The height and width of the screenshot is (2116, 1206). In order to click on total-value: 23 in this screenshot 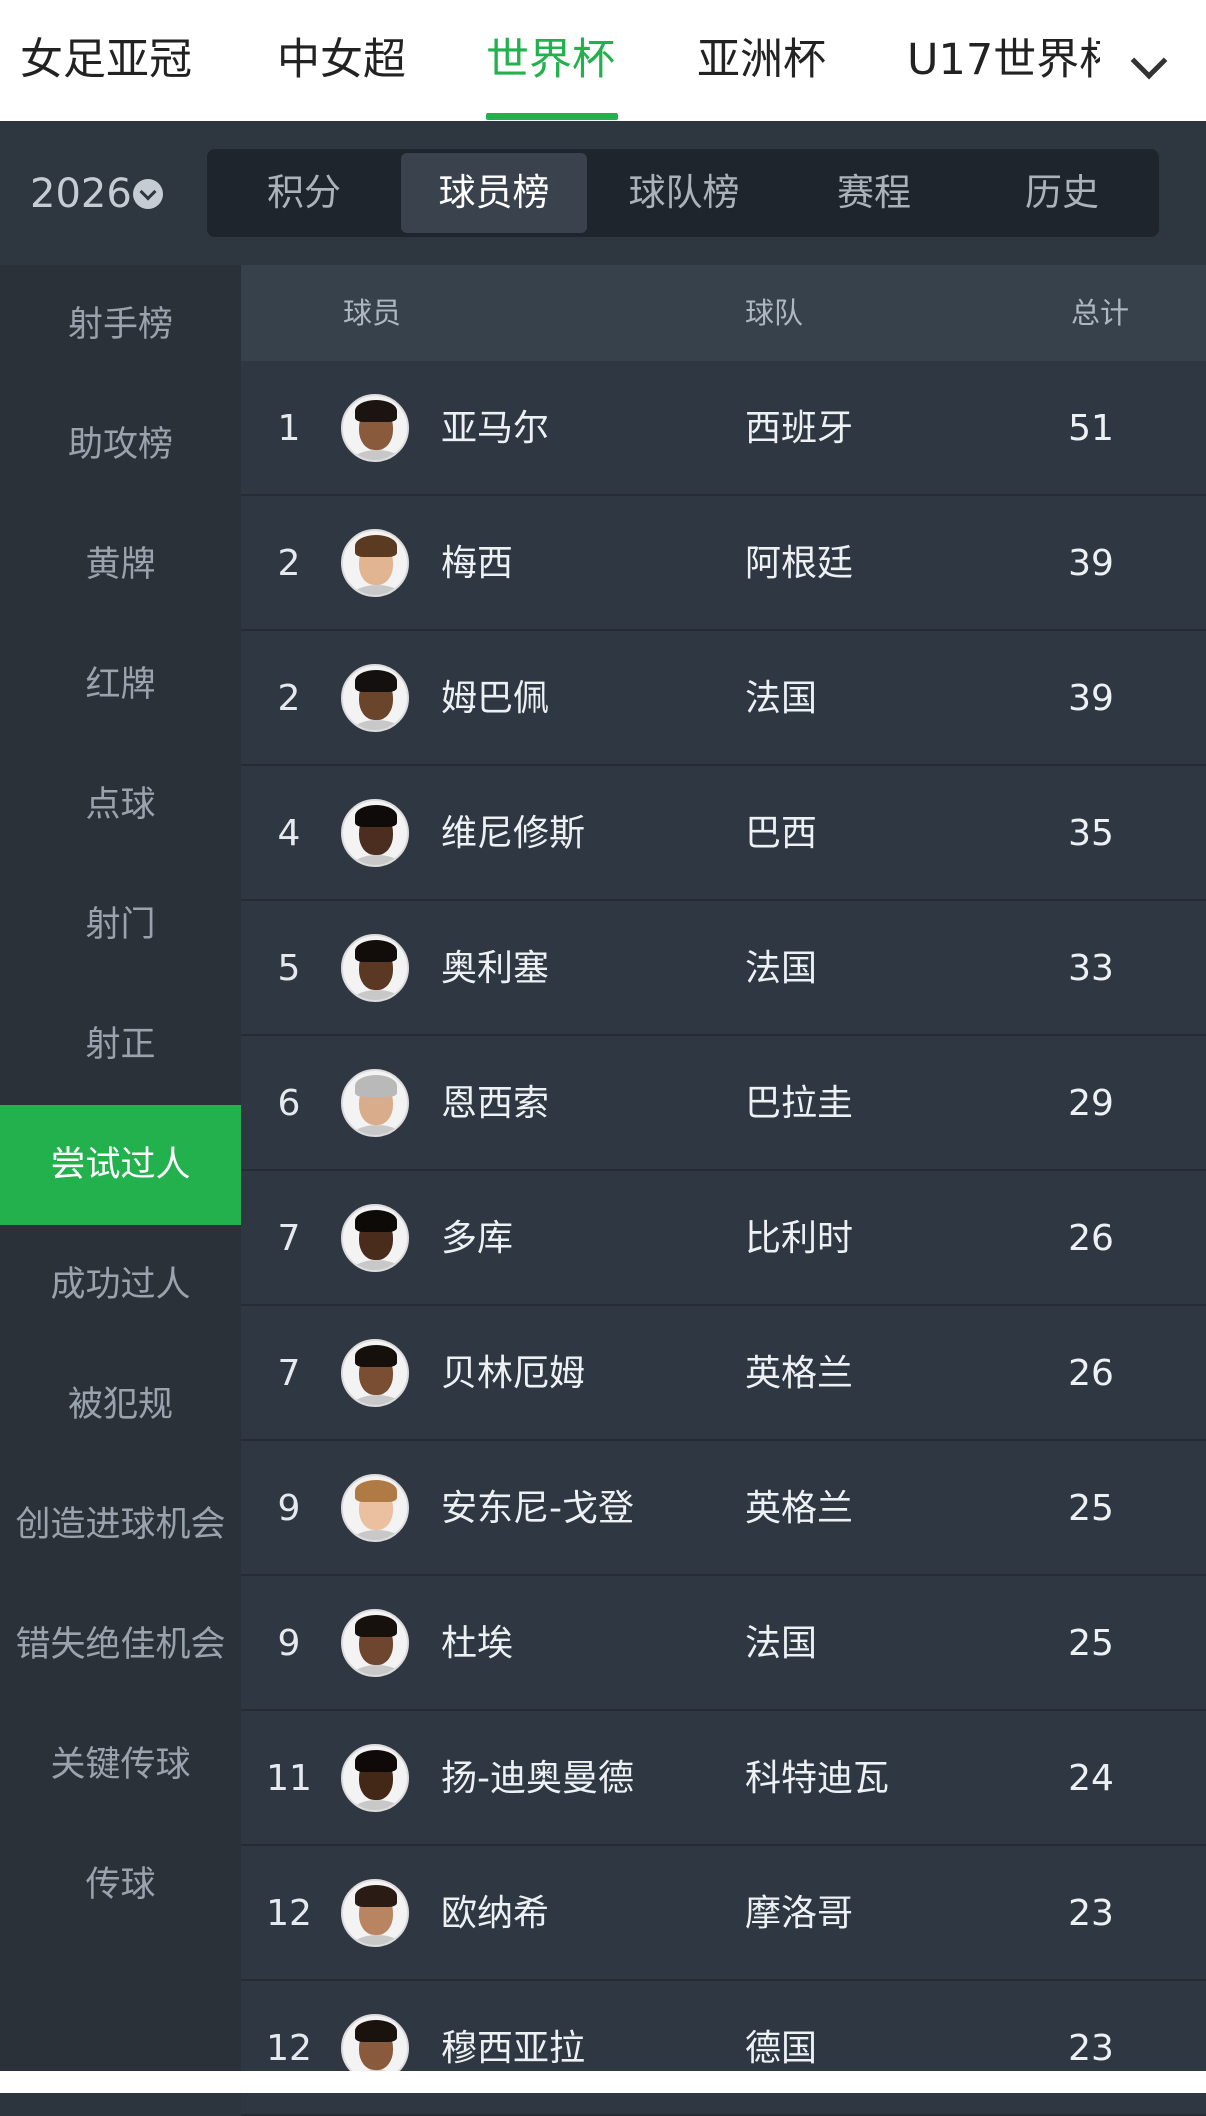, I will do `click(1091, 2048)`.